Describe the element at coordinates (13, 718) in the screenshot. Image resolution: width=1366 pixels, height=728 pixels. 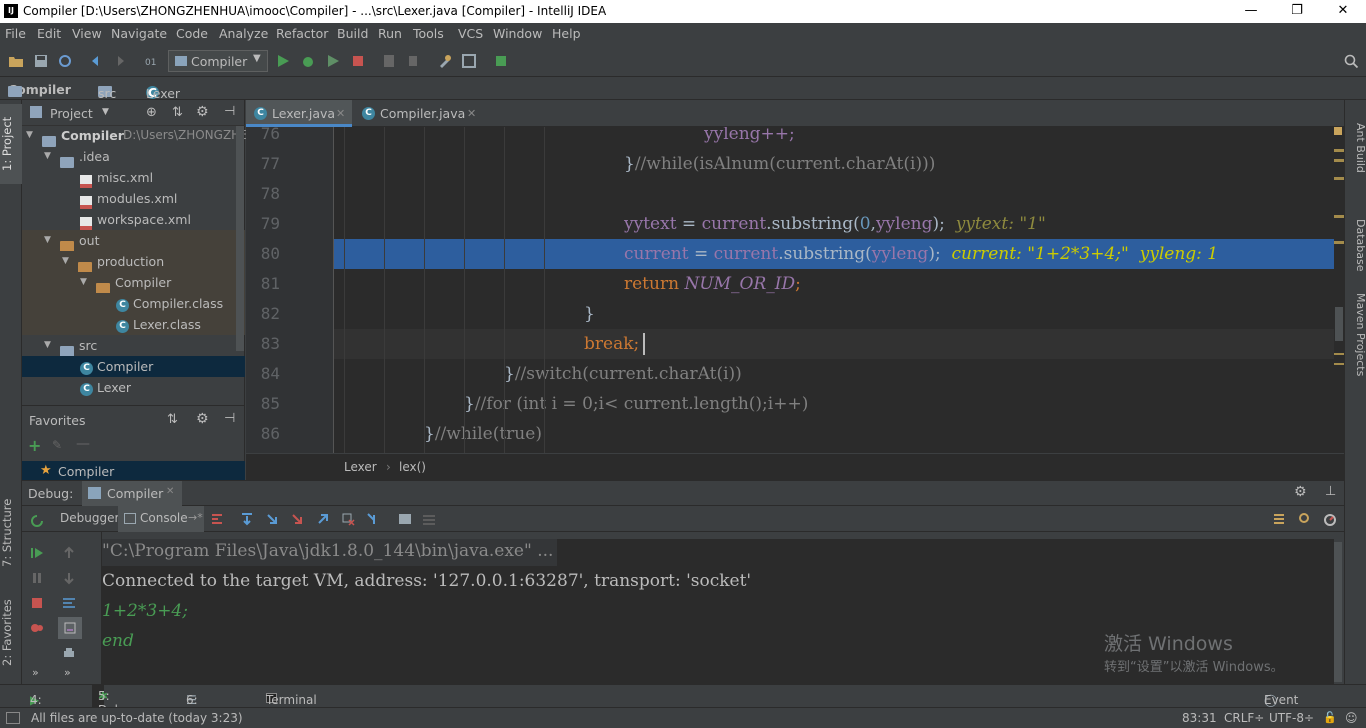
I see `tool-windows-toggle-icon` at that location.